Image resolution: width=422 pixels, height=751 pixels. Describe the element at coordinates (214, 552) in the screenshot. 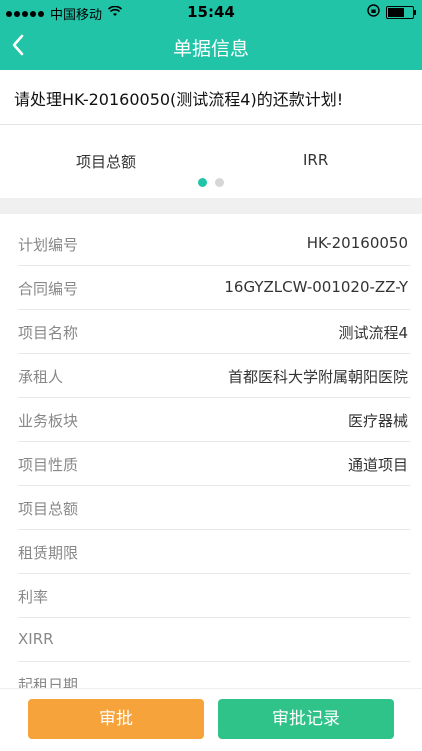

I see `detail-row: 租赁期限` at that location.